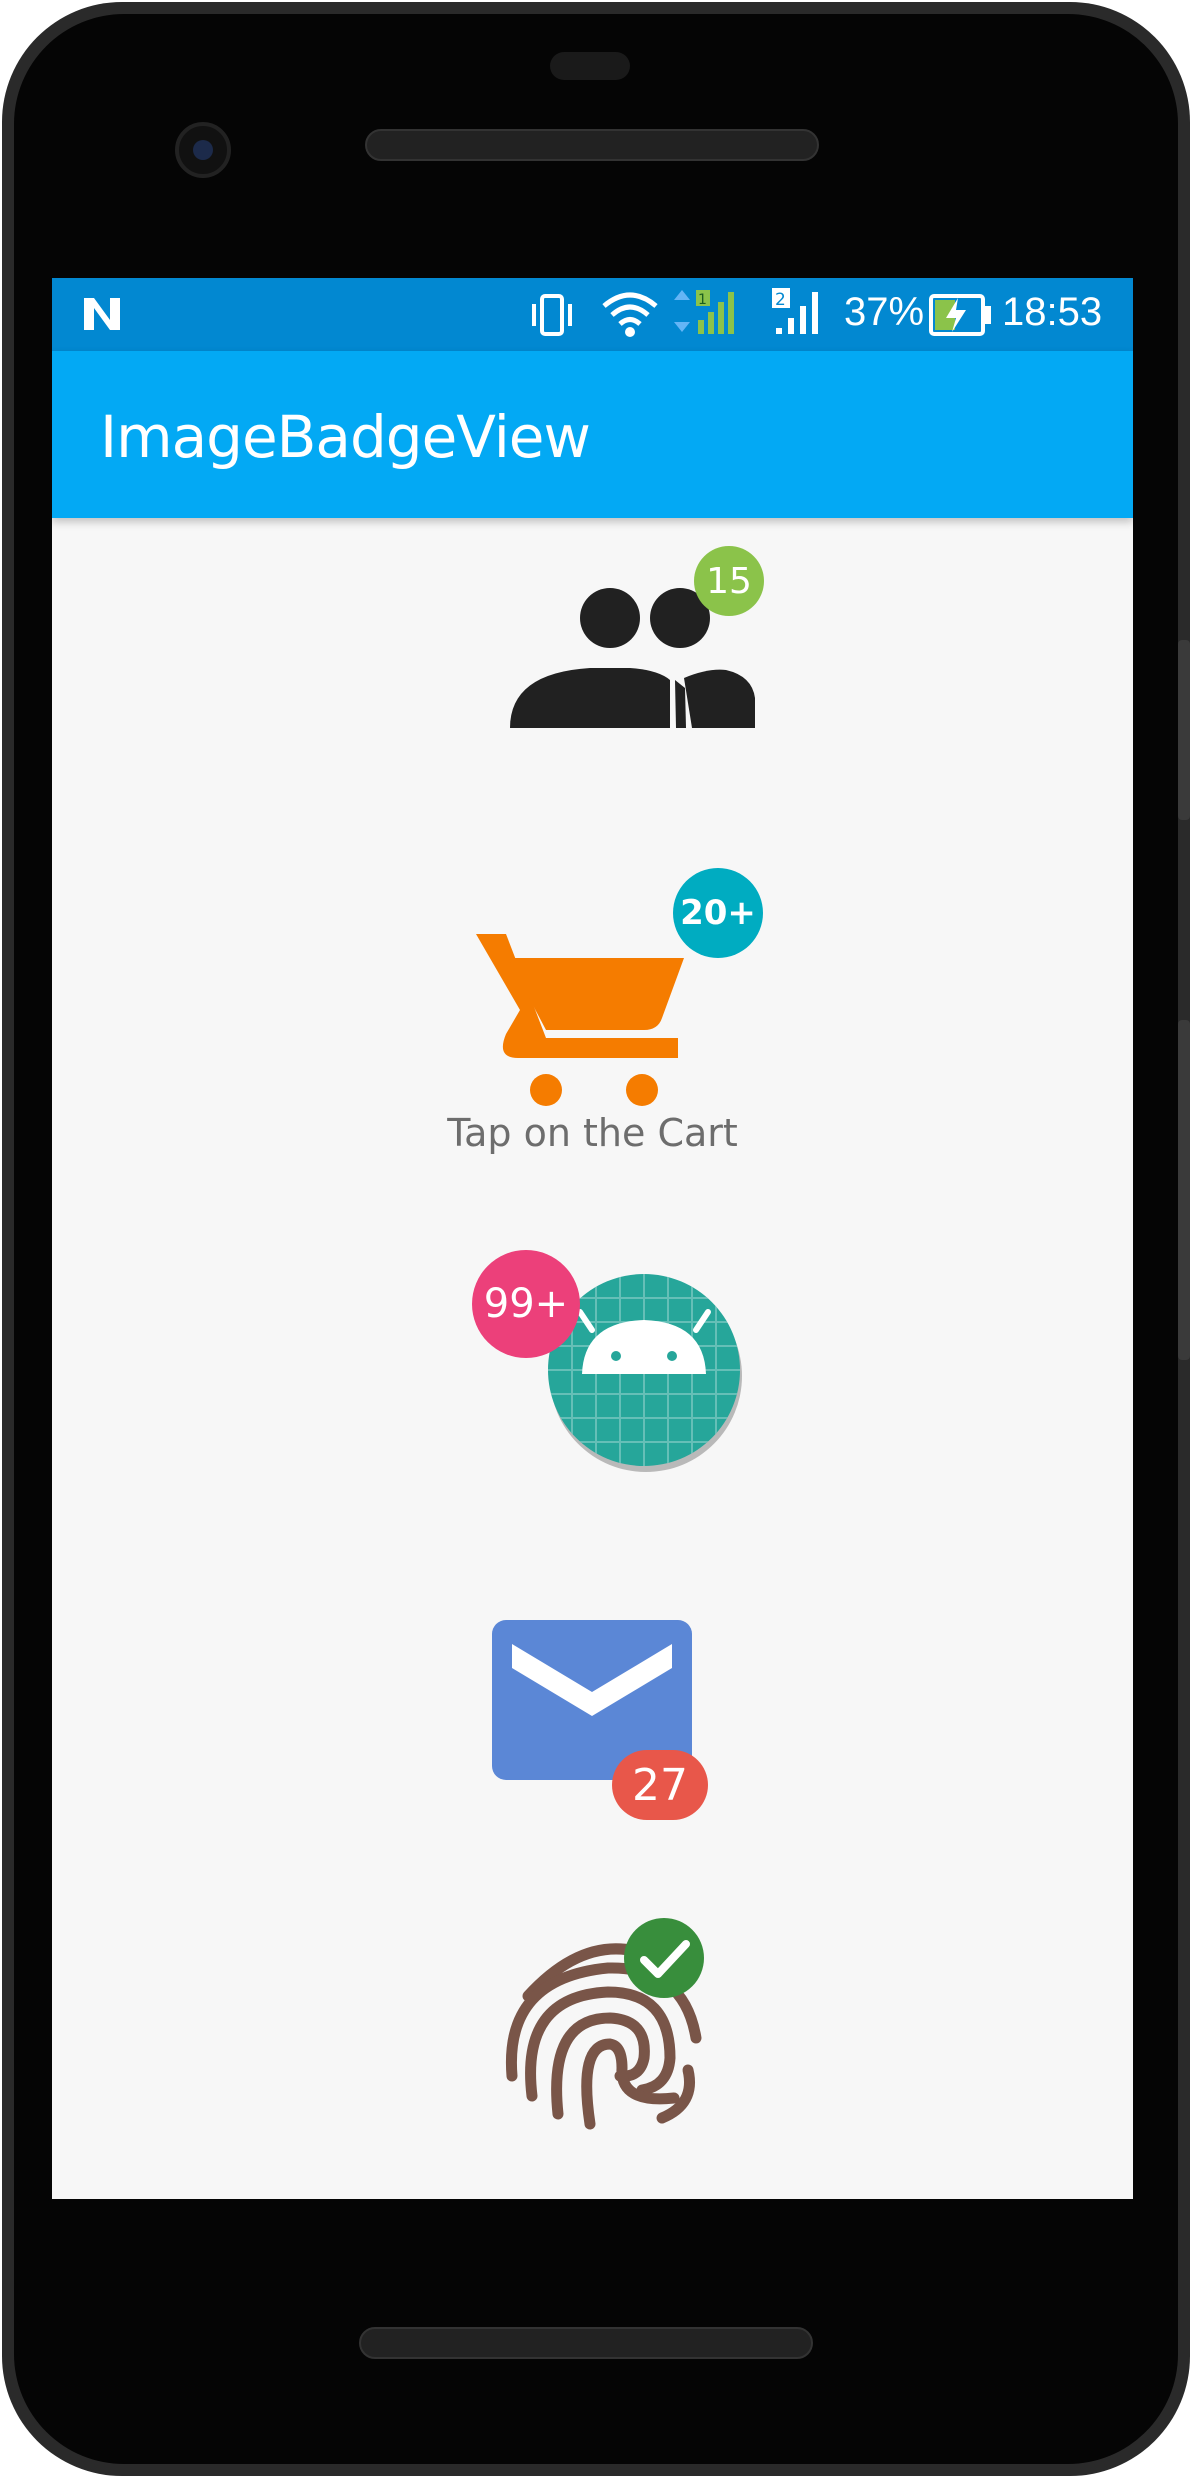 This screenshot has height=2480, width=1194. I want to click on placeholder, so click(718, 1190).